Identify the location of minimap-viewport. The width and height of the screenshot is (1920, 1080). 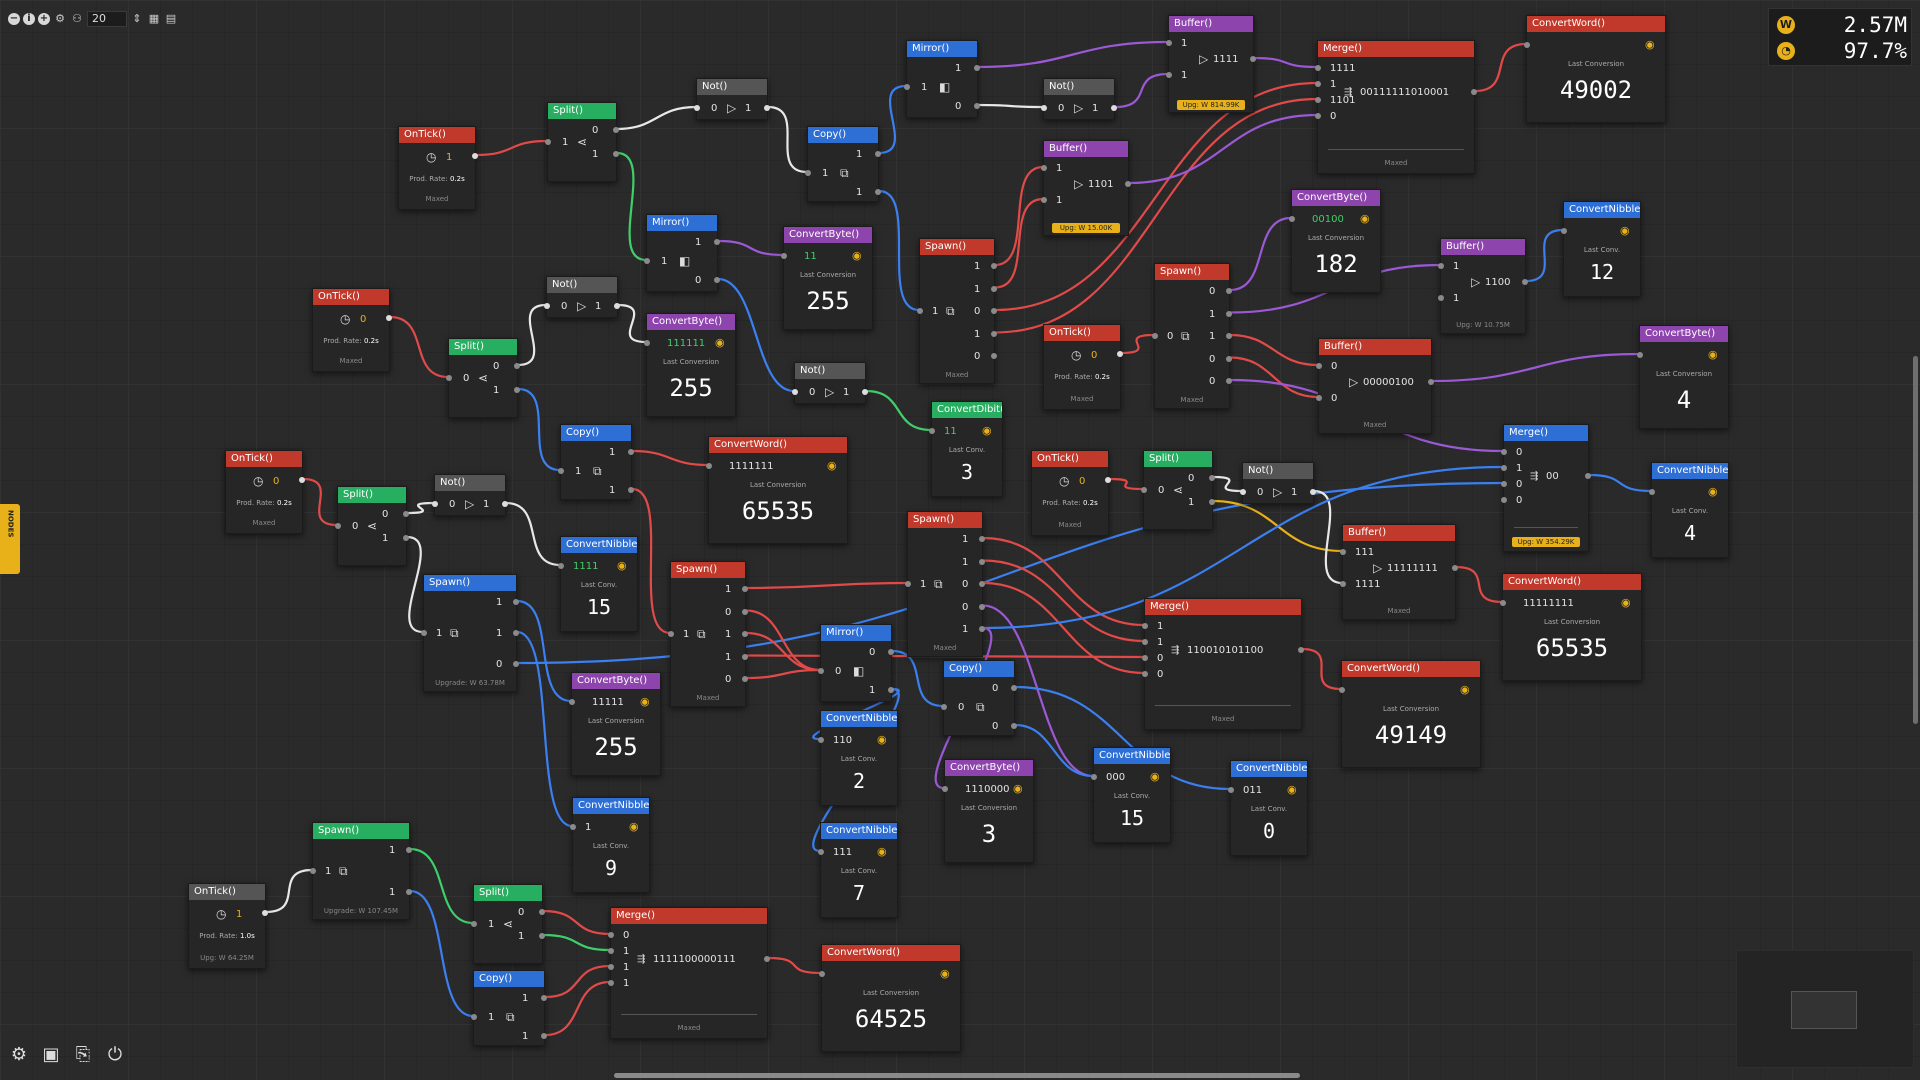
(1824, 1010).